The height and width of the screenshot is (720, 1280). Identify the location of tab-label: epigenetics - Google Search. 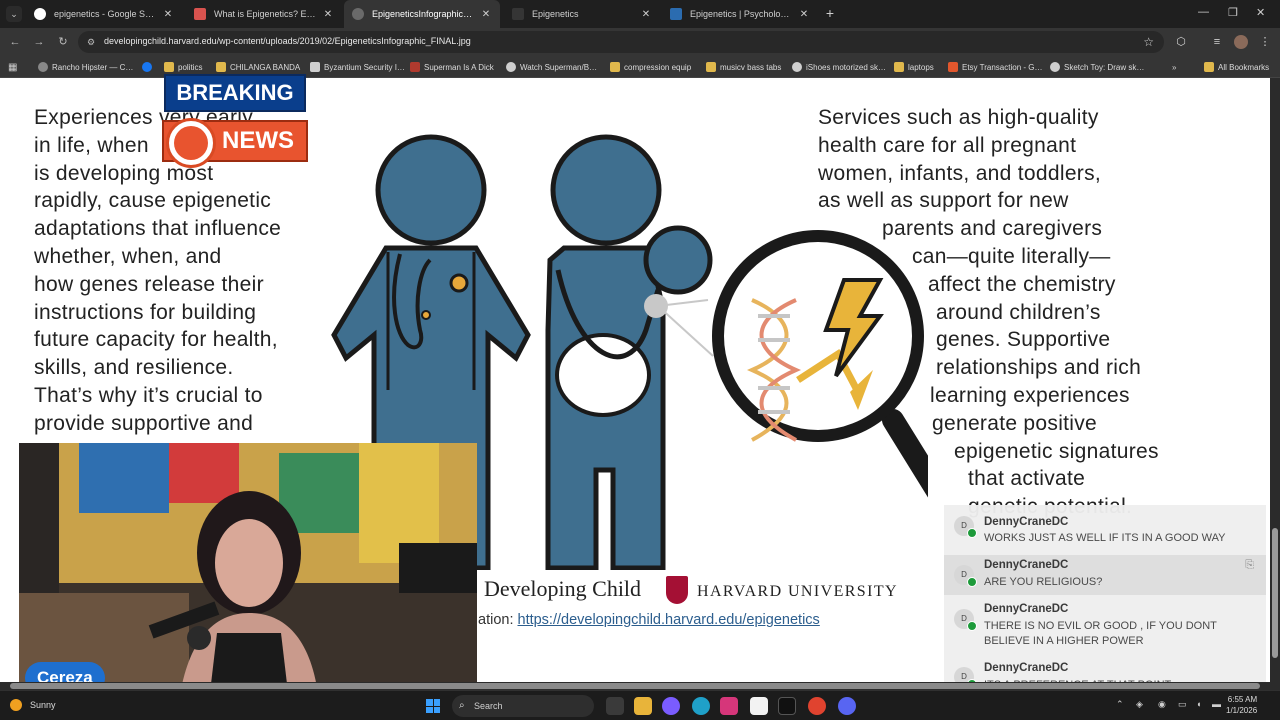
(105, 14).